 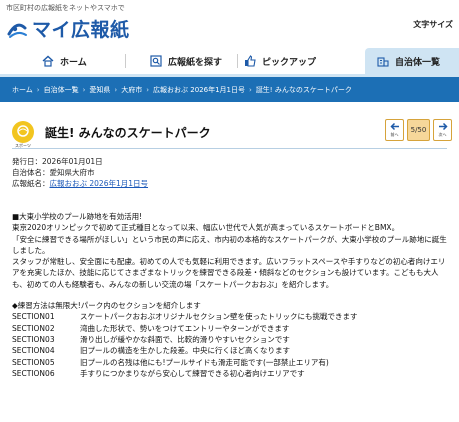 What do you see at coordinates (250, 61) in the screenshot?
I see `thumbs-up-icon` at bounding box center [250, 61].